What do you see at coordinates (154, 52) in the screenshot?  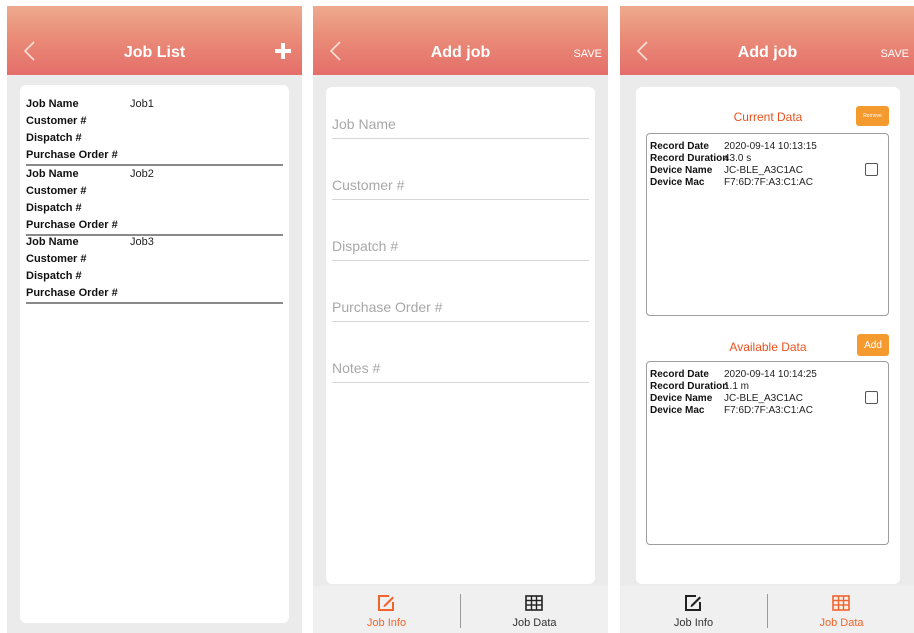 I see `page-title: Job List` at bounding box center [154, 52].